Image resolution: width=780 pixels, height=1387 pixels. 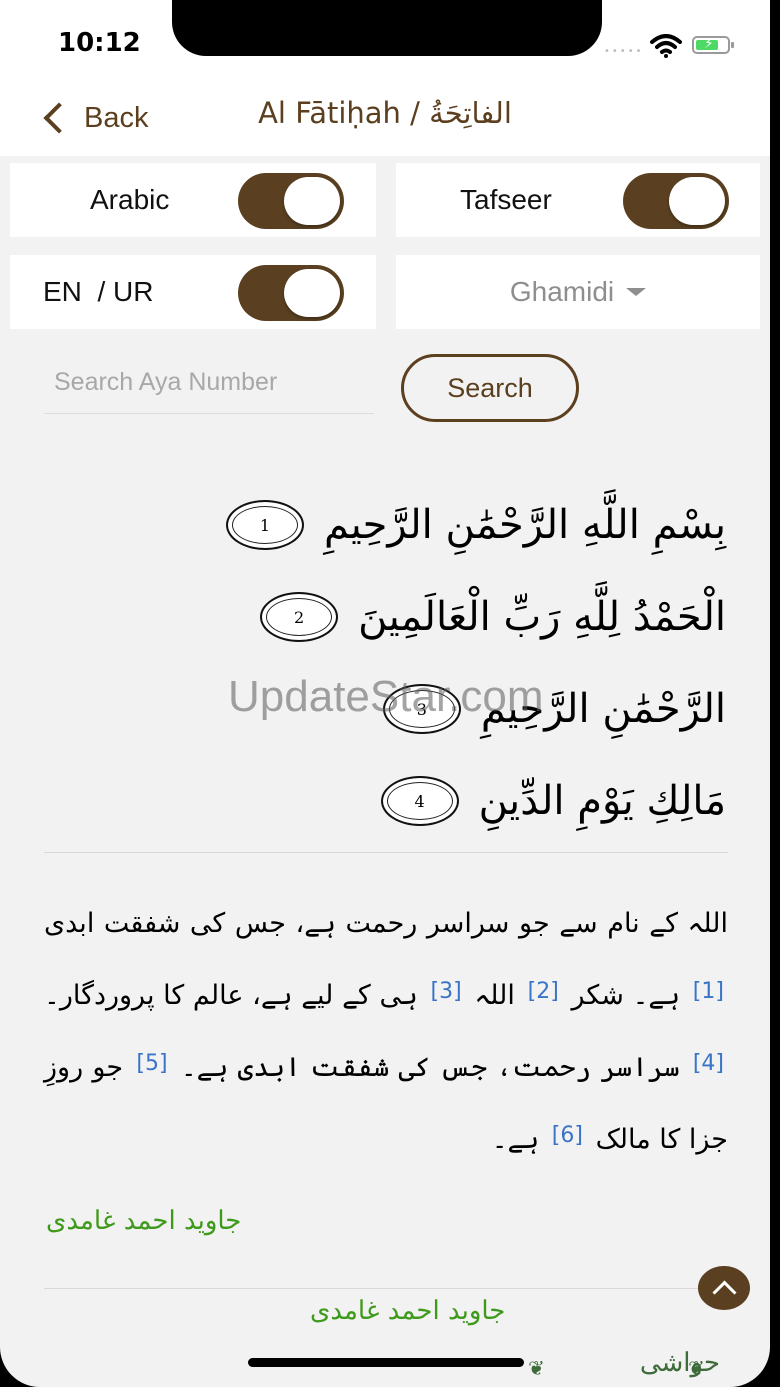 I want to click on translator-dropdown: Ghamidi, so click(x=578, y=292).